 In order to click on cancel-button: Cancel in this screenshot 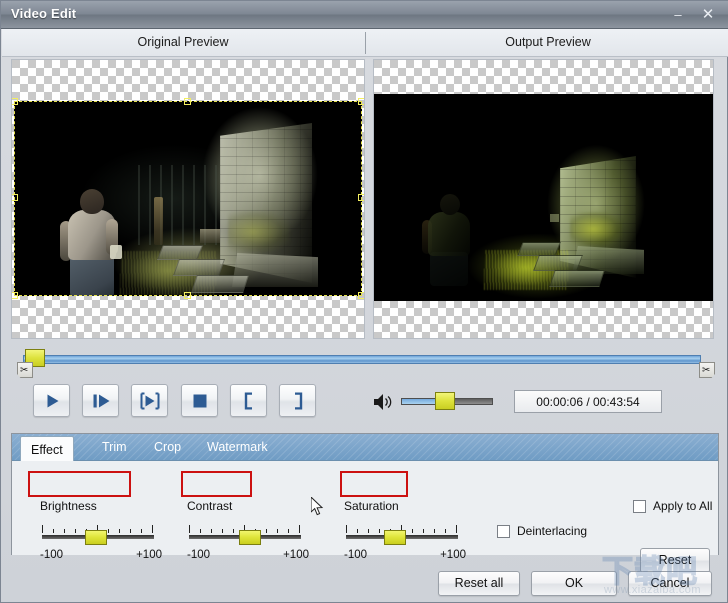, I will do `click(670, 583)`.